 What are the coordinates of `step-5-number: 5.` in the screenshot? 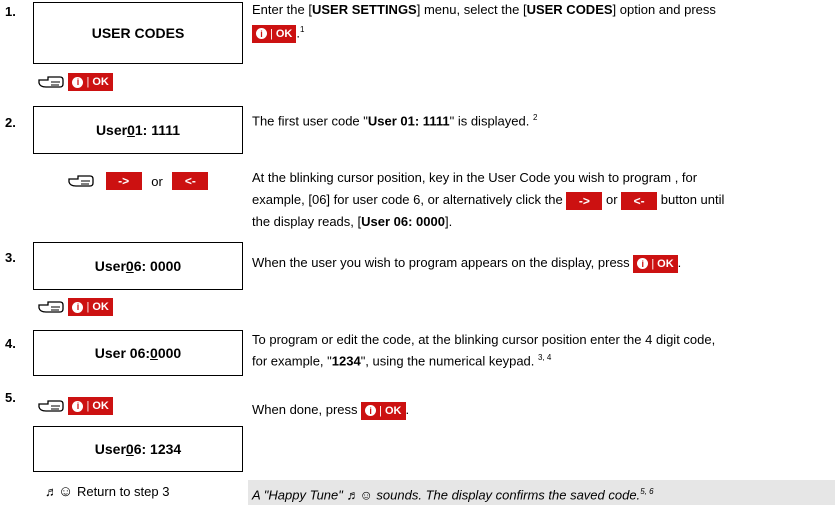 It's located at (10, 397).